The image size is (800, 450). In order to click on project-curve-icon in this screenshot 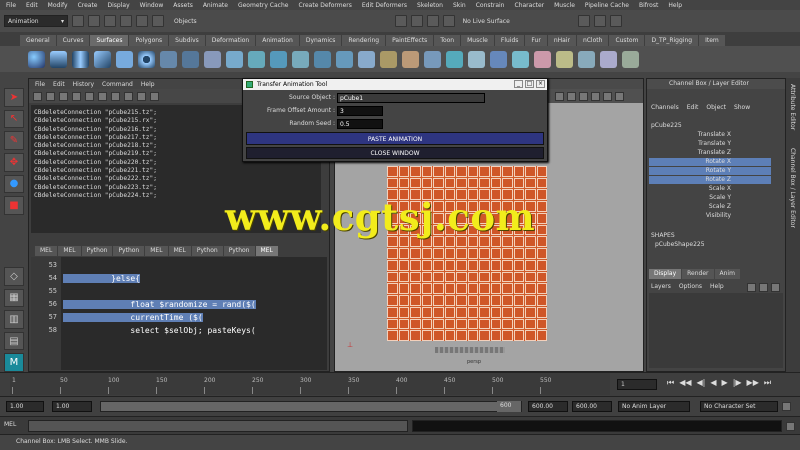, I will do `click(388, 59)`.